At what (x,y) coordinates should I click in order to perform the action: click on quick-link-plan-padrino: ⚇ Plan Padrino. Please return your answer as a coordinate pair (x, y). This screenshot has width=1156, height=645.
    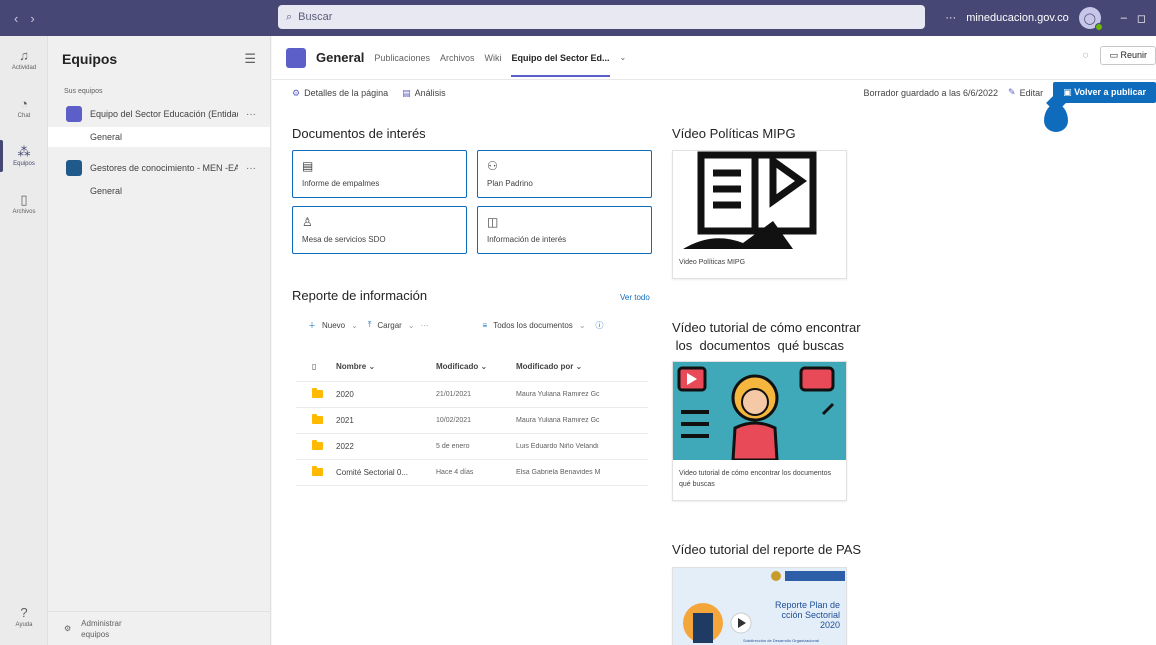
    Looking at the image, I should click on (564, 174).